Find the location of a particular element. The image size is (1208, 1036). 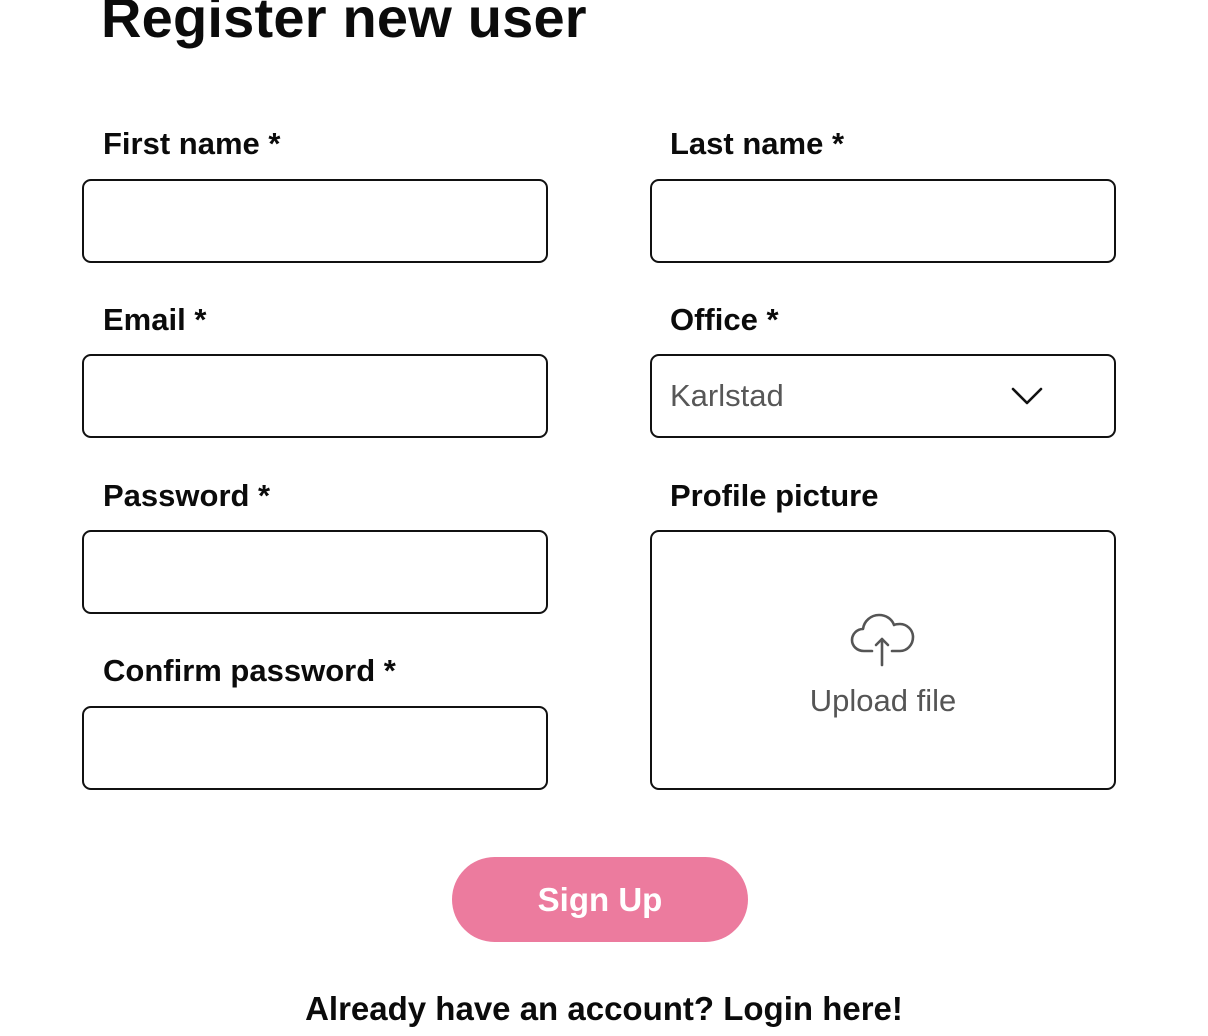

sign-up-button: Sign Up is located at coordinates (600, 899).